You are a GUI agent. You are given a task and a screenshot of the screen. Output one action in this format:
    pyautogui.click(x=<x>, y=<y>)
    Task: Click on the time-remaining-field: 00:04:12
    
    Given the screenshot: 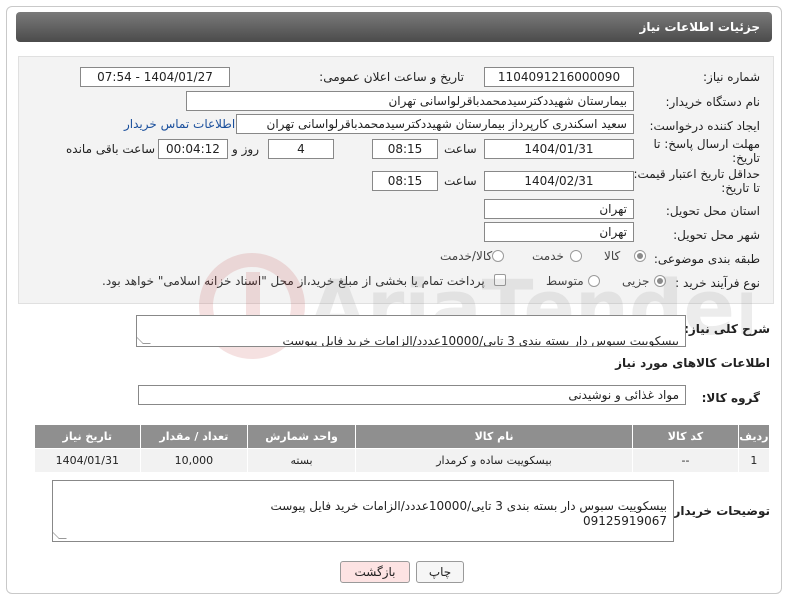 What is the action you would take?
    pyautogui.click(x=193, y=149)
    